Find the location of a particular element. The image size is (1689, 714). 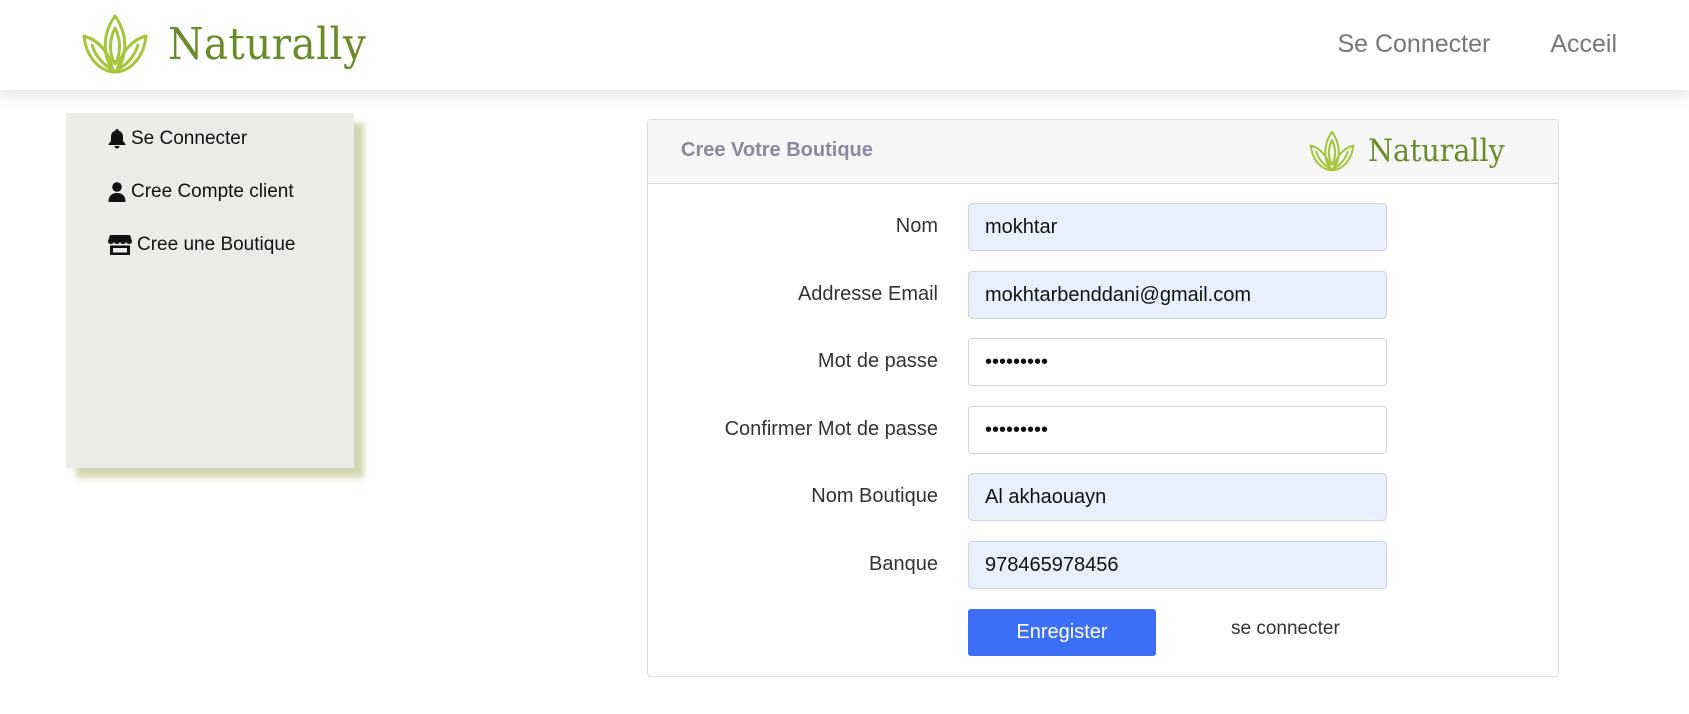

save-button: Enregister is located at coordinates (1062, 632).